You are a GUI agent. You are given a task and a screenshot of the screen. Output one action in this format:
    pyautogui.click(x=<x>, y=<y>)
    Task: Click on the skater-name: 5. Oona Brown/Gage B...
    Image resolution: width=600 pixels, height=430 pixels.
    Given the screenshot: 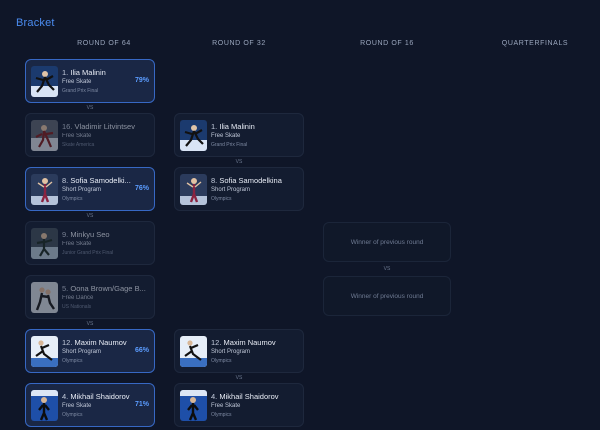 What is the action you would take?
    pyautogui.click(x=104, y=288)
    